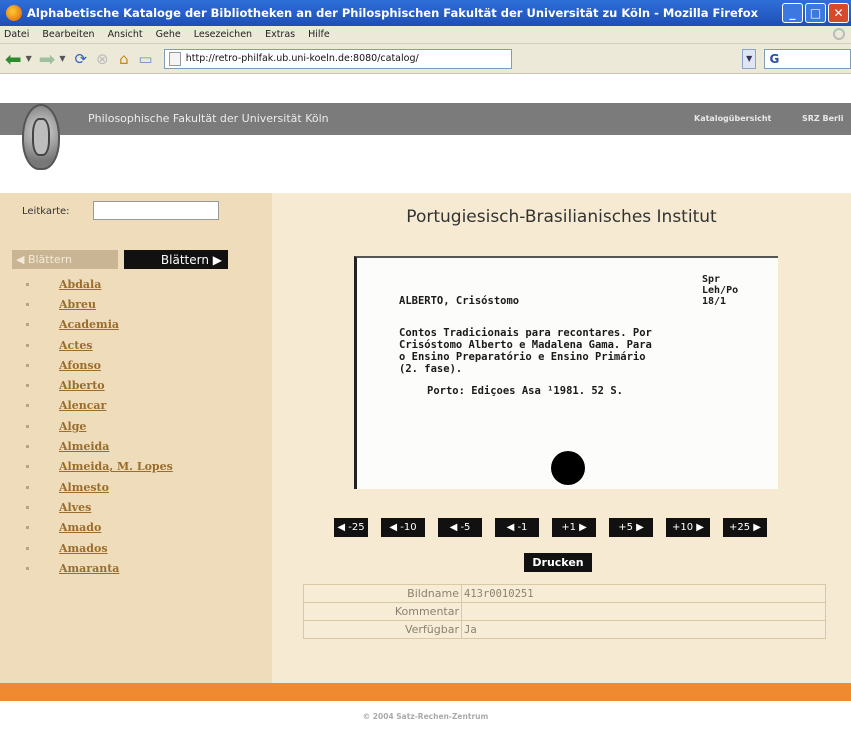 This screenshot has width=851, height=733. What do you see at coordinates (72, 426) in the screenshot?
I see `guide-card-link: Alge` at bounding box center [72, 426].